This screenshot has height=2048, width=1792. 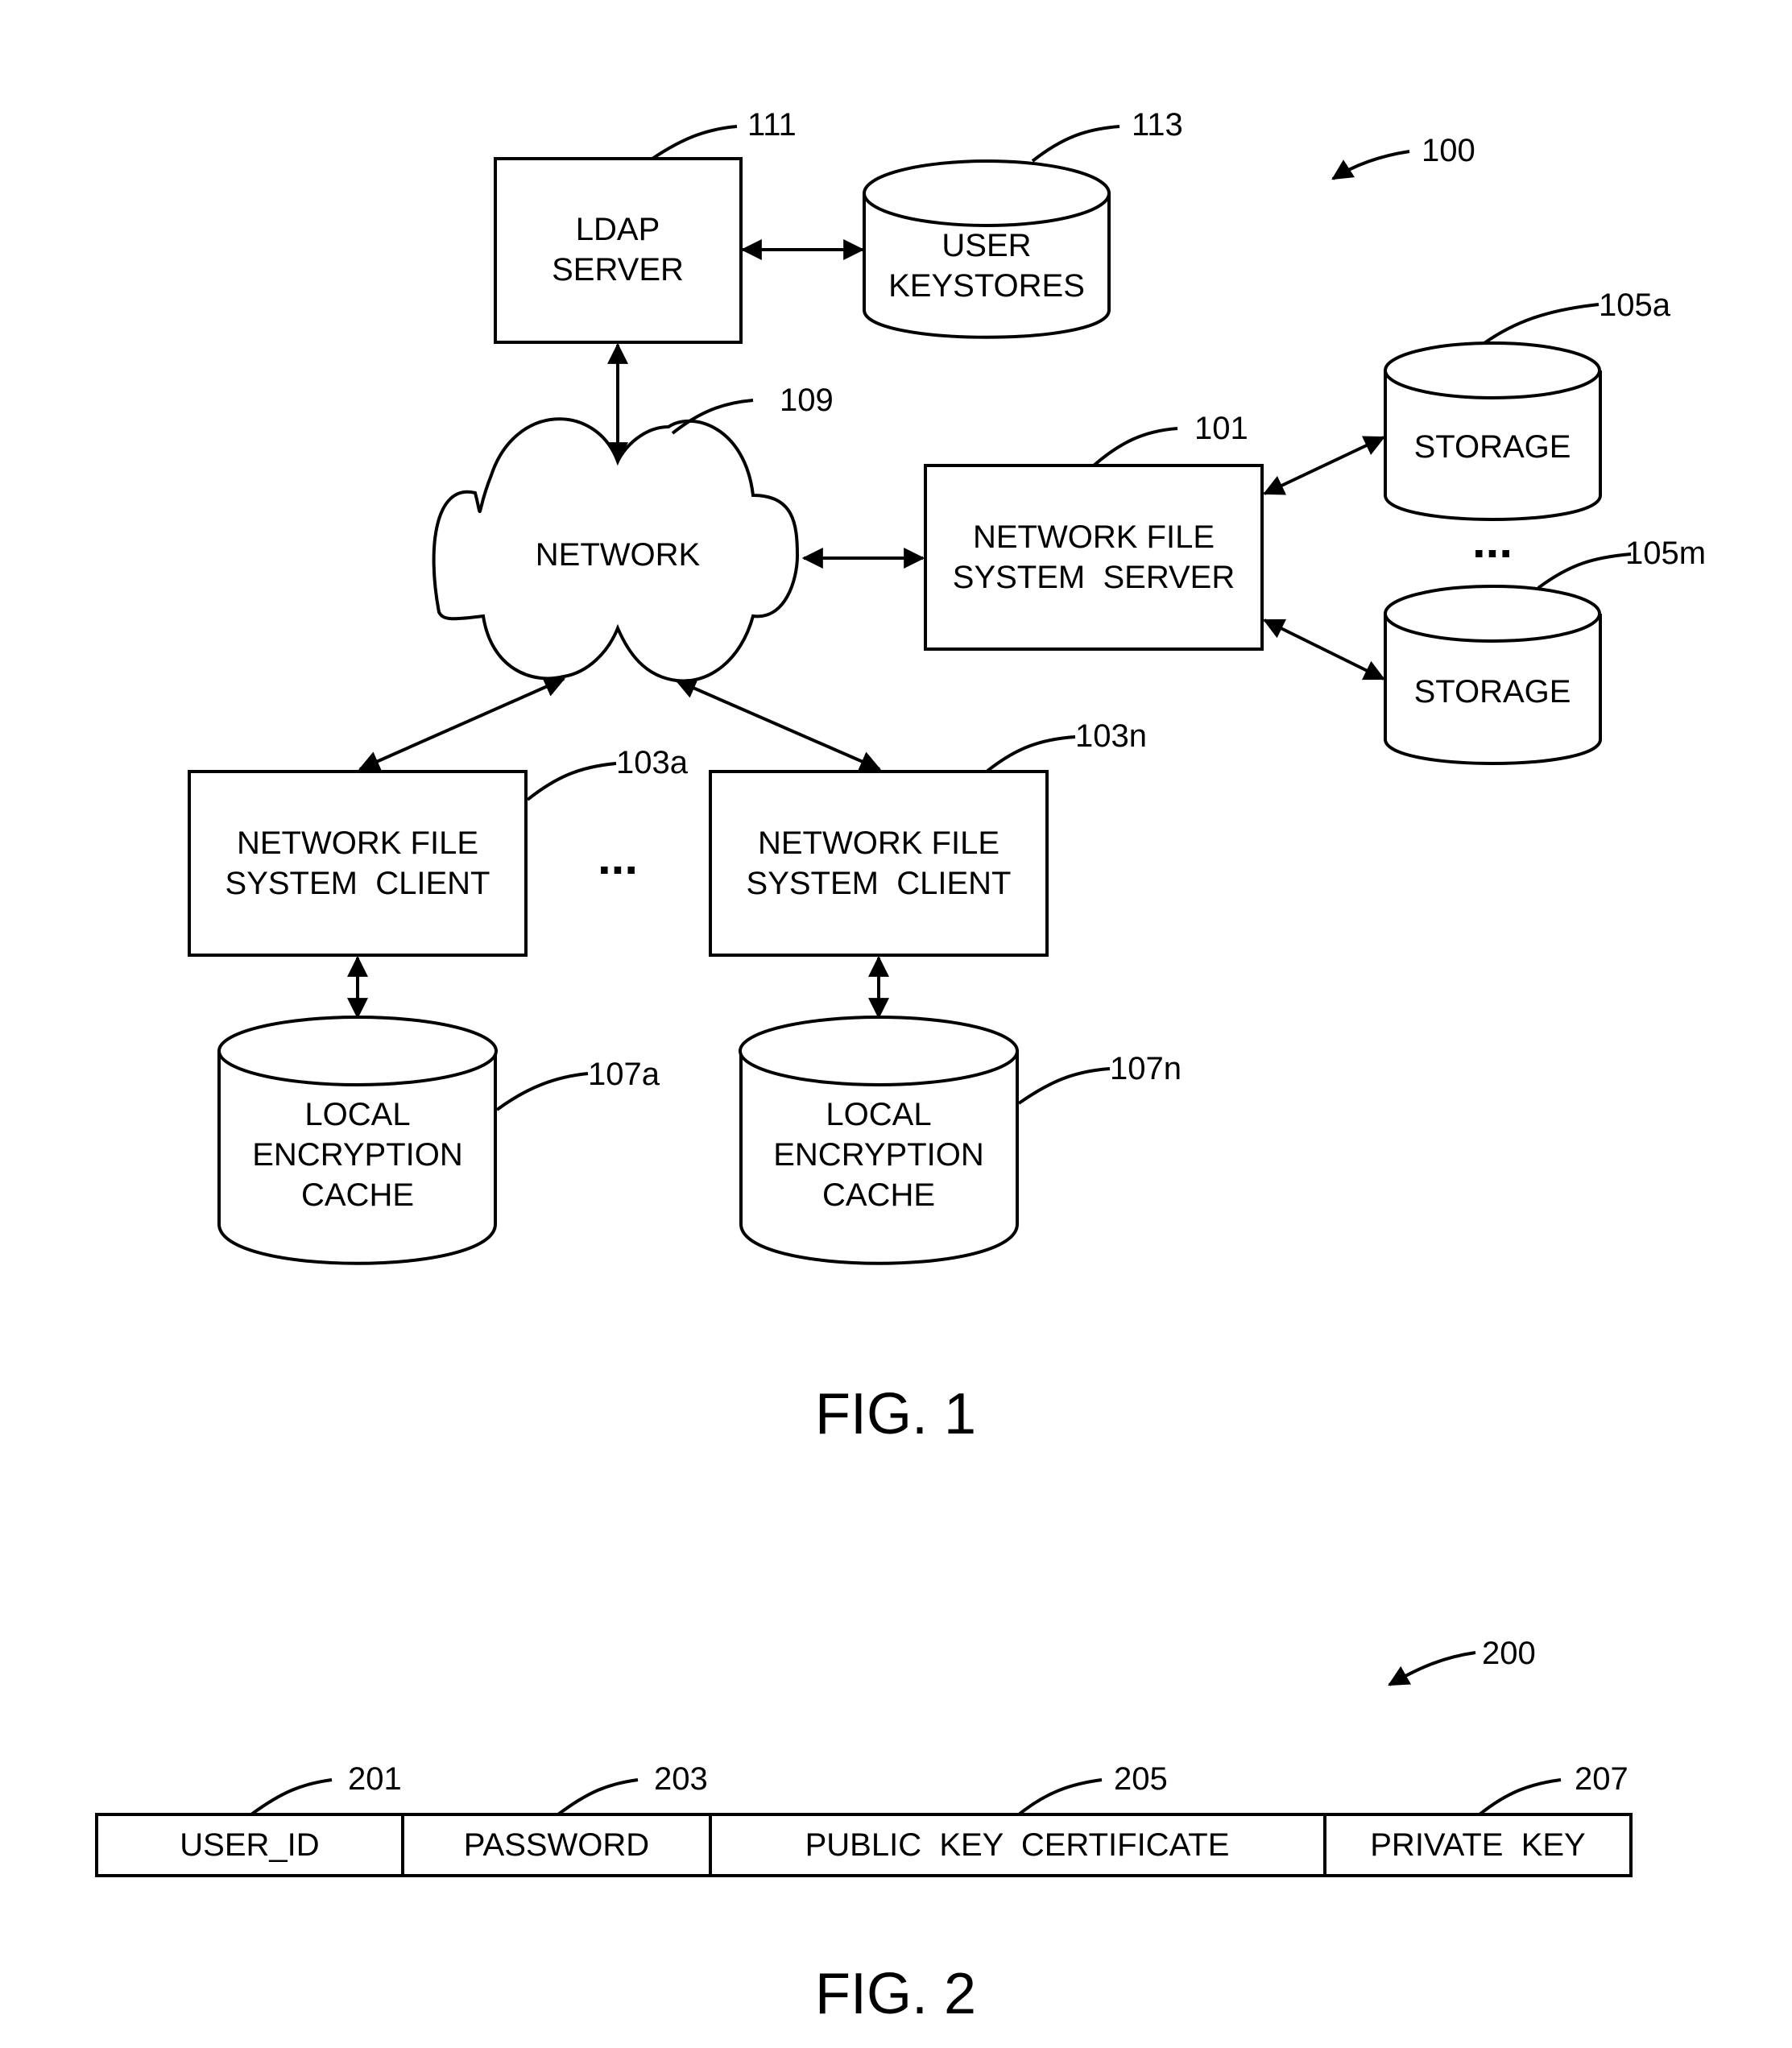 I want to click on client-n-label-line-2: SYSTEM CLIENT, so click(x=879, y=883).